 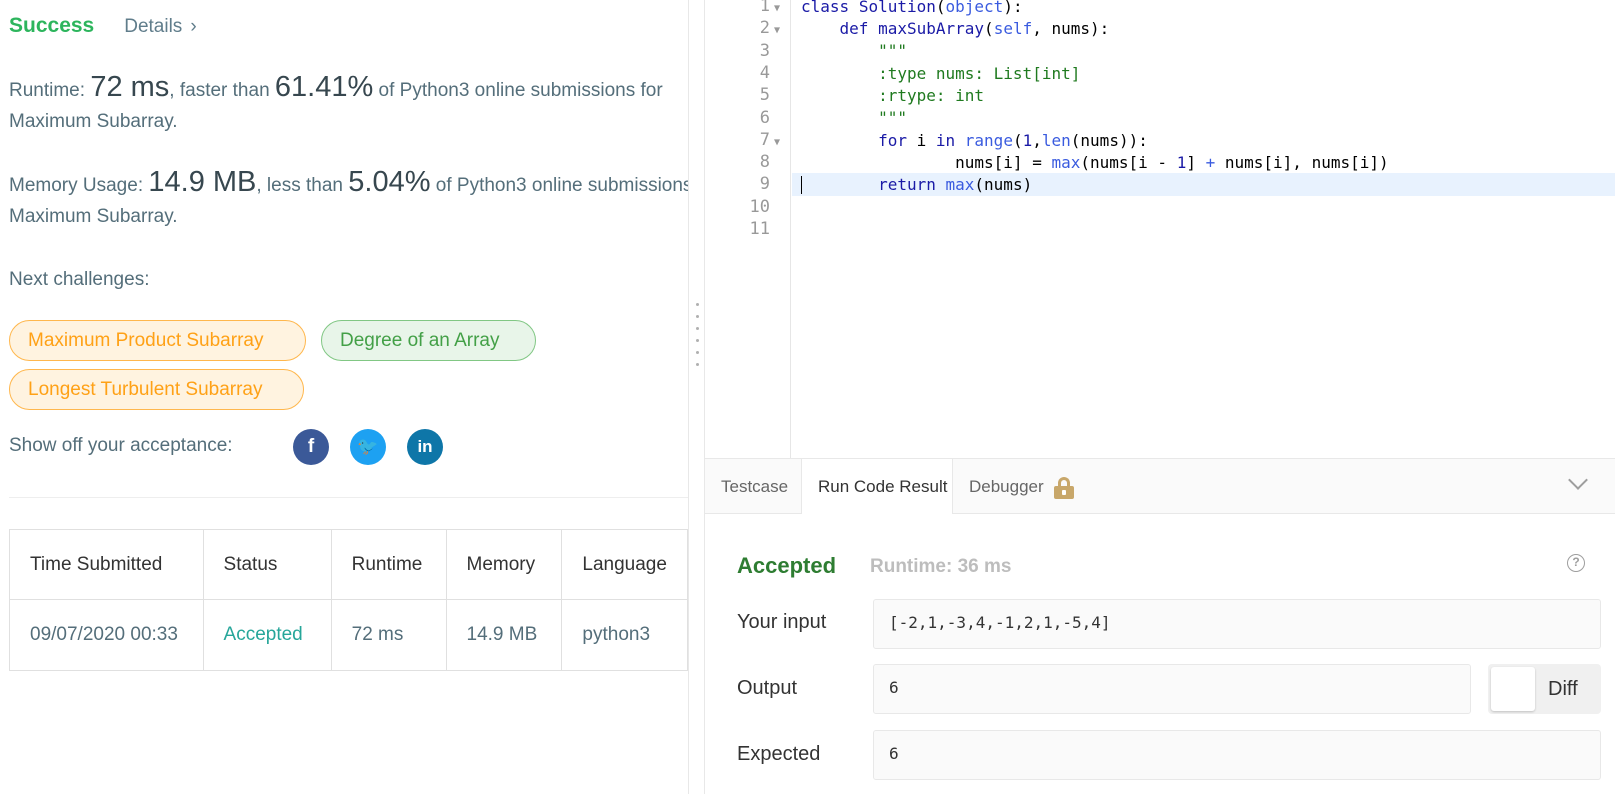 I want to click on twitter-icon: 🐦, so click(x=368, y=447).